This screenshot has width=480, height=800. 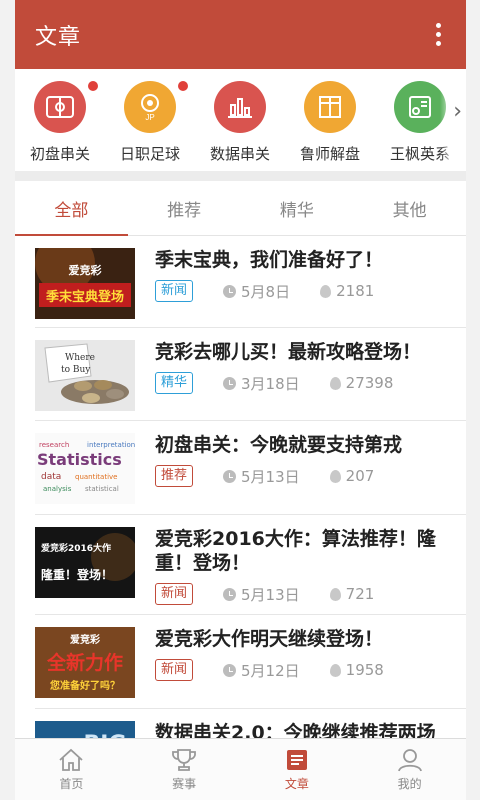 What do you see at coordinates (364, 670) in the screenshot?
I see `view-count: 1958` at bounding box center [364, 670].